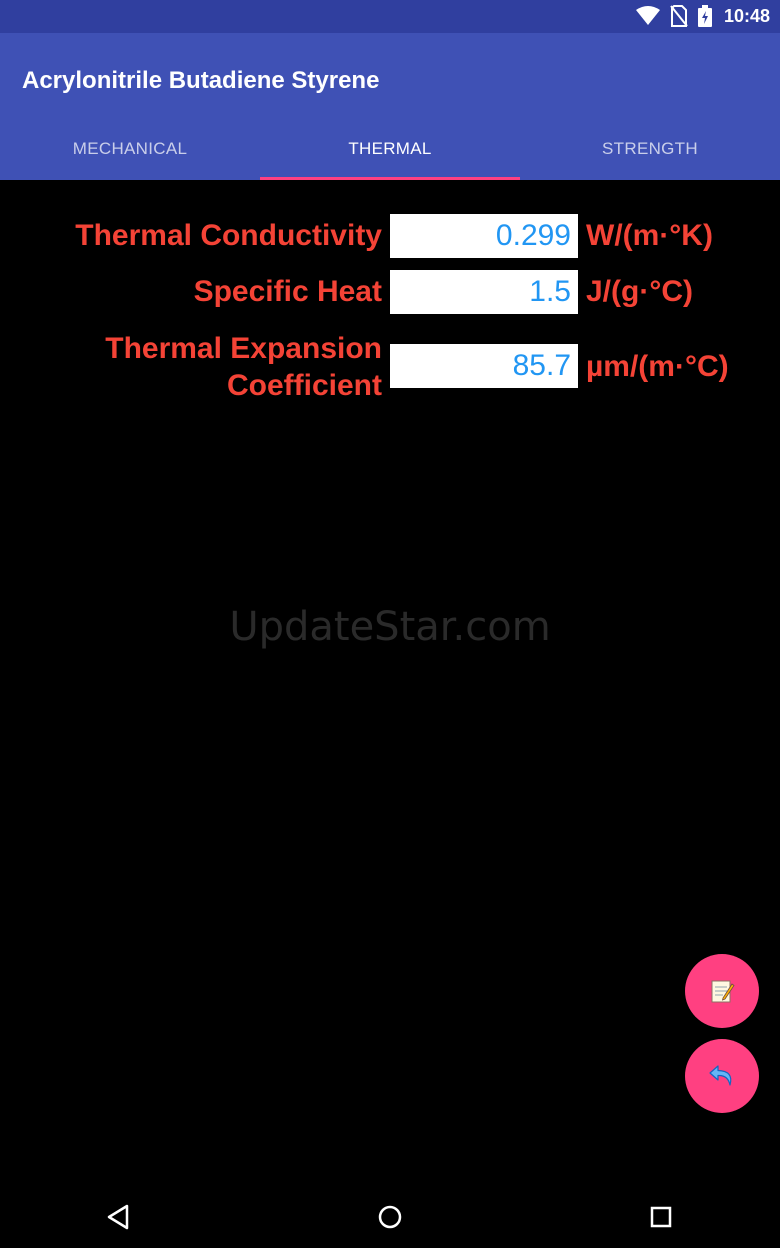 The image size is (780, 1248). I want to click on tab-strength: STRENGTH, so click(650, 148).